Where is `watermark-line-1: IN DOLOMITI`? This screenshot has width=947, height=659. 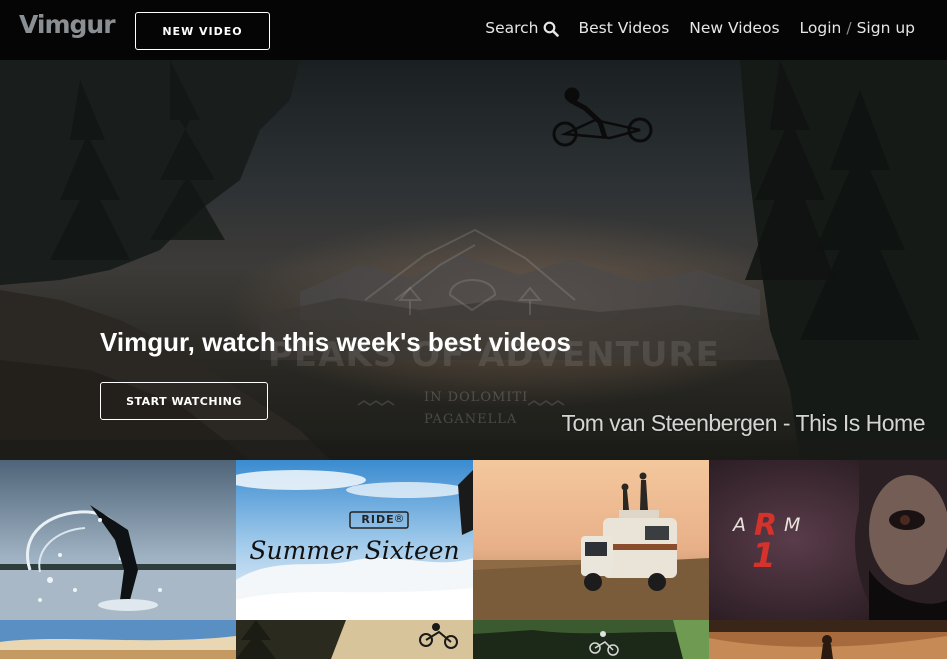
watermark-line-1: IN DOLOMITI is located at coordinates (476, 397).